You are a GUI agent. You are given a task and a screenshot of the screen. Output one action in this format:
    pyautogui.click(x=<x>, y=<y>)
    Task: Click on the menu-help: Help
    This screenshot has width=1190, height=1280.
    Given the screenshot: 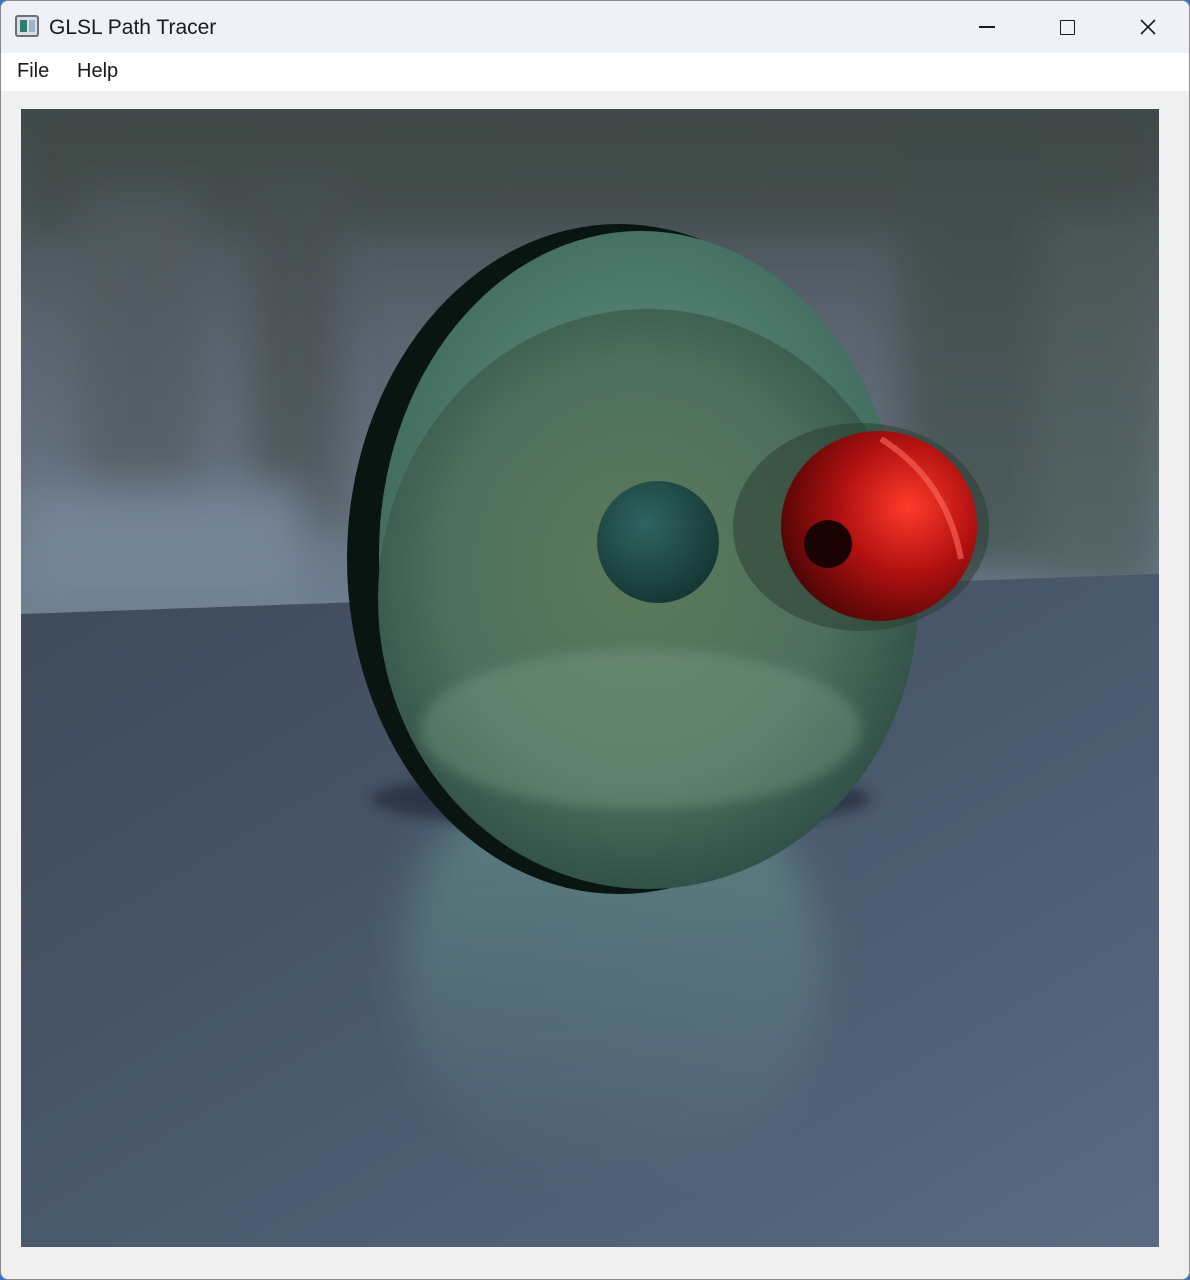 What is the action you would take?
    pyautogui.click(x=97, y=71)
    